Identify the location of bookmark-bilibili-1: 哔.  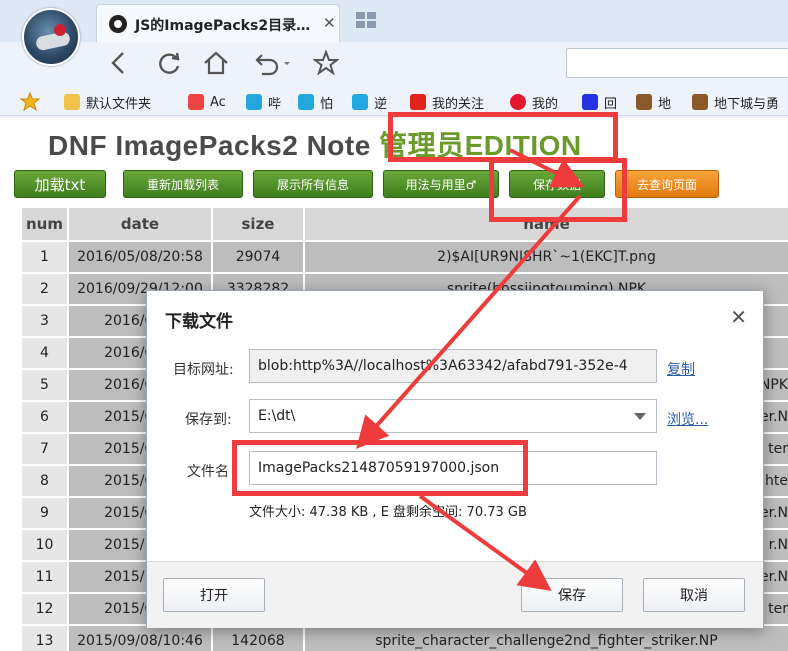
(263, 102).